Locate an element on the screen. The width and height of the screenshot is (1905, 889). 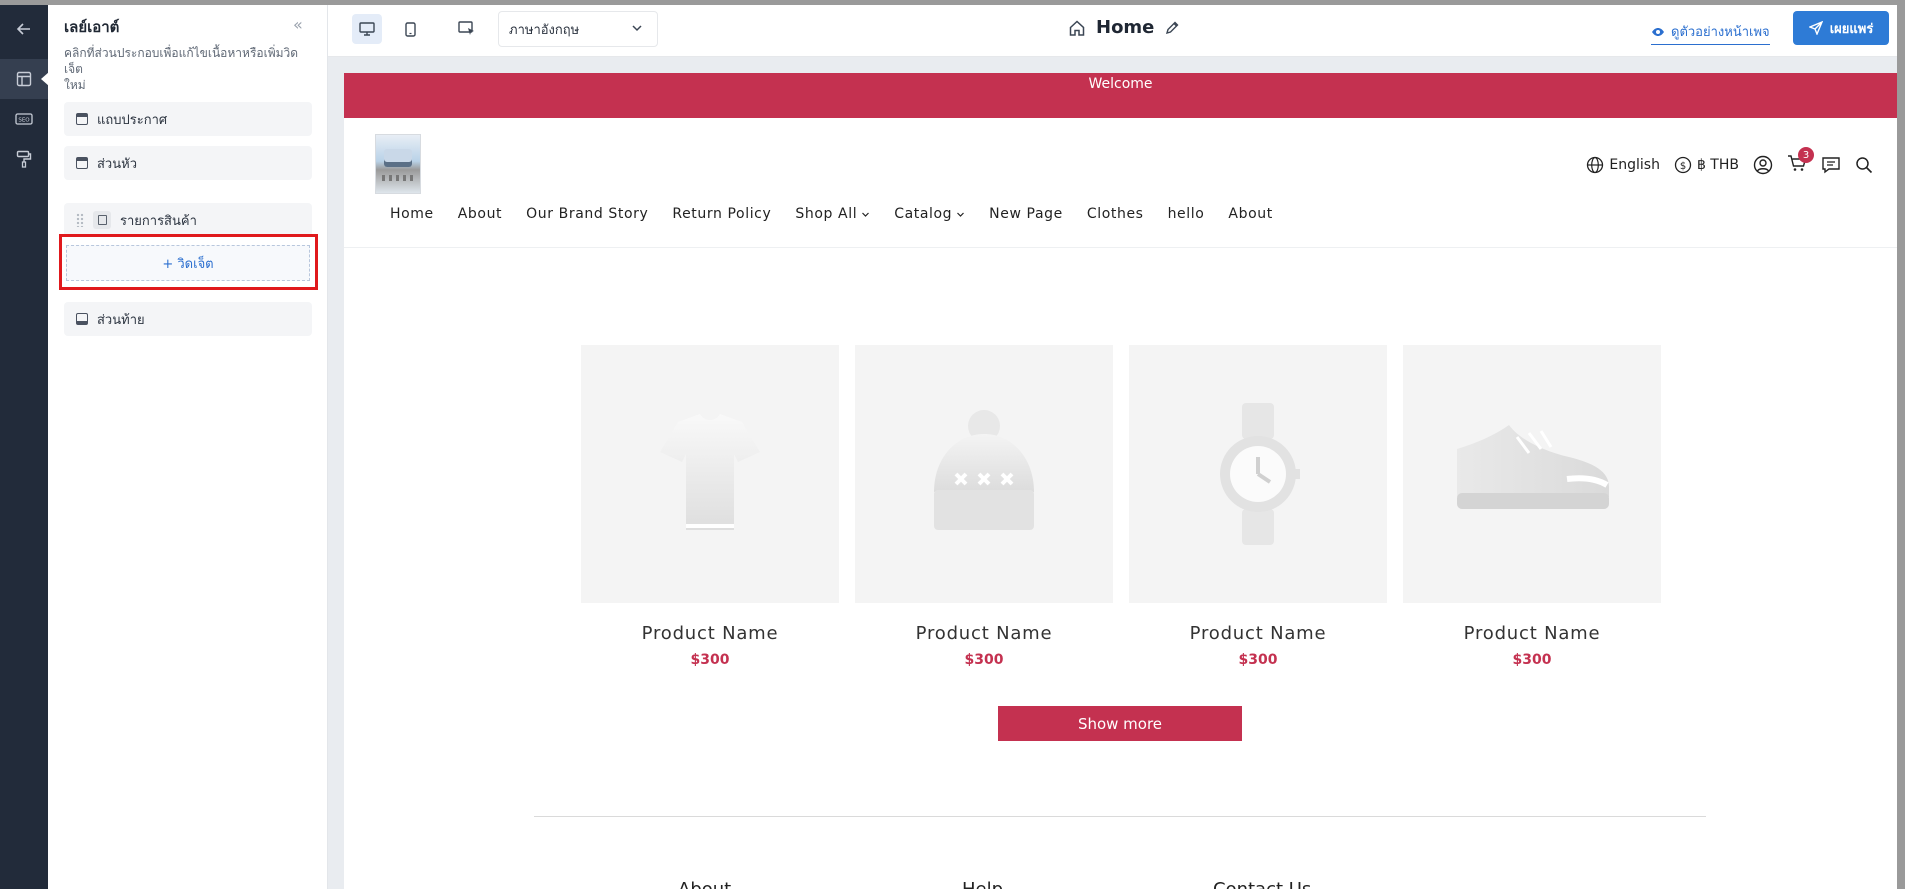
desktop-view-button is located at coordinates (367, 29).